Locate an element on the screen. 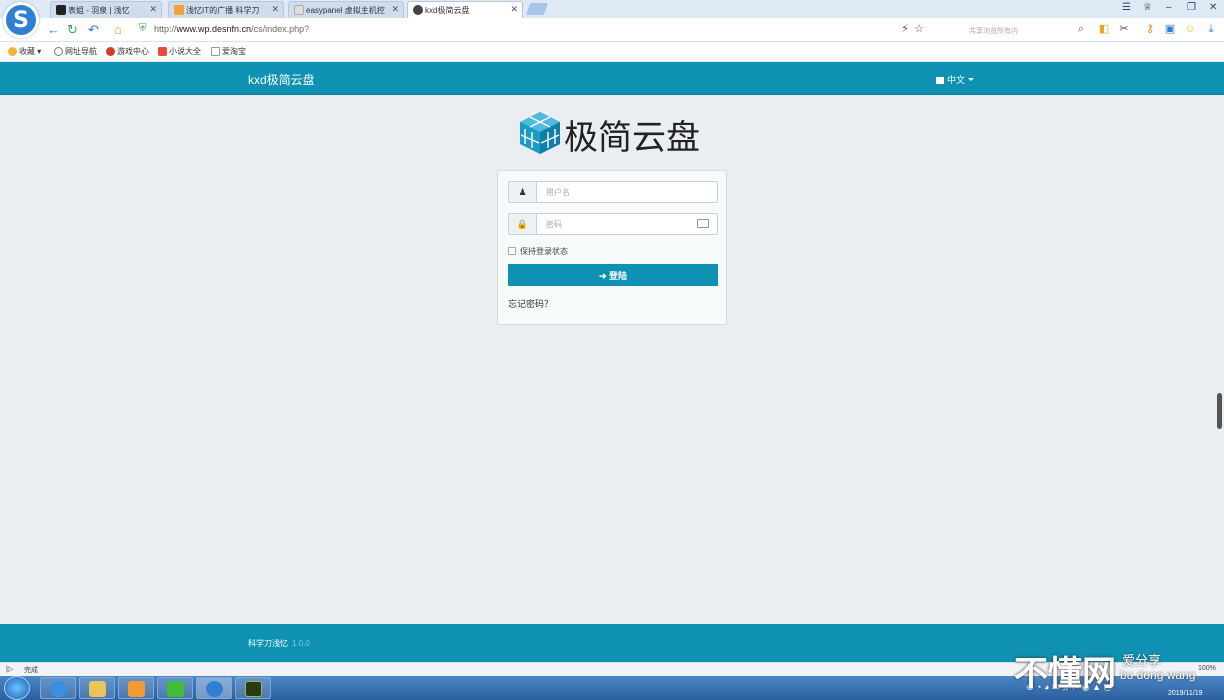 The height and width of the screenshot is (700, 1224). tab-label: easypanel 虚拟主机控 is located at coordinates (345, 10).